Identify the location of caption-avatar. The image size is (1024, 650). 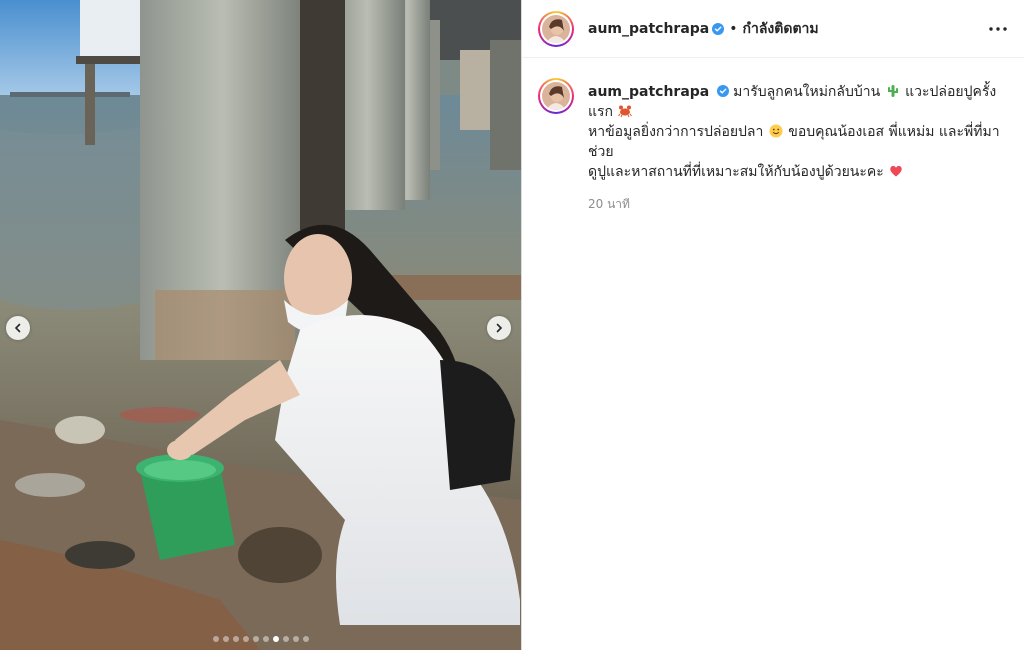
(556, 96).